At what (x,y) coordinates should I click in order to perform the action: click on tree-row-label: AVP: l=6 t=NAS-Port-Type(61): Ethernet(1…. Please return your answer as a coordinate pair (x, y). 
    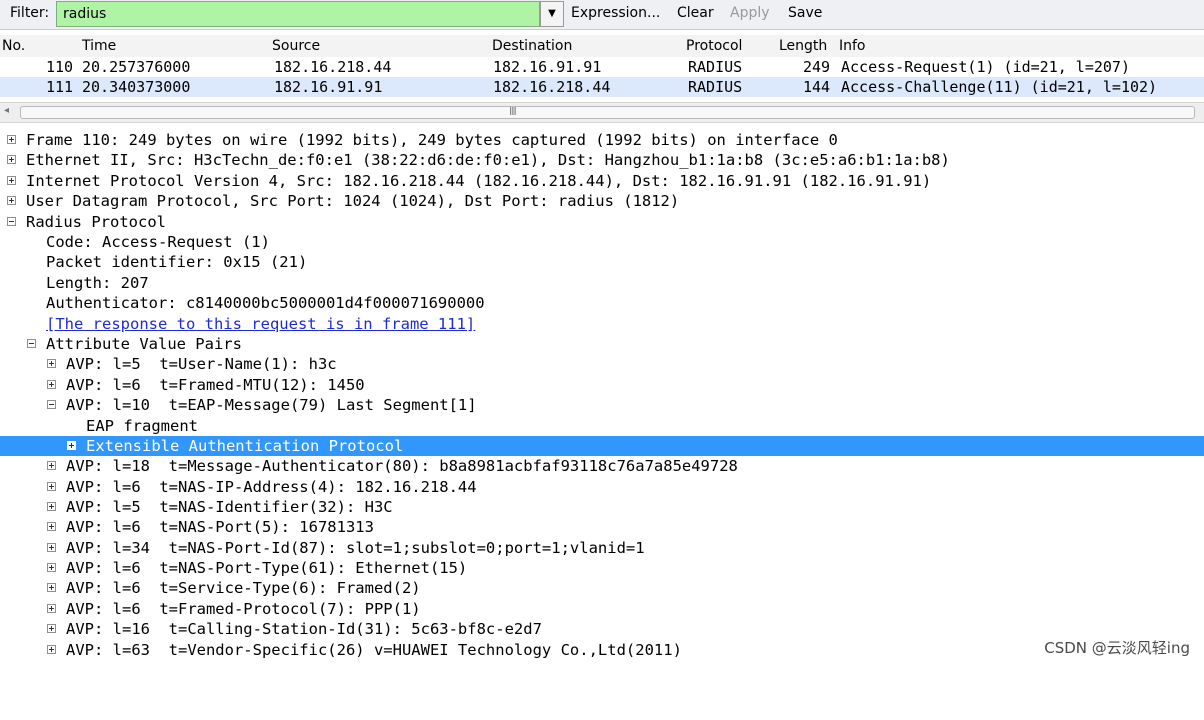
    Looking at the image, I should click on (267, 568).